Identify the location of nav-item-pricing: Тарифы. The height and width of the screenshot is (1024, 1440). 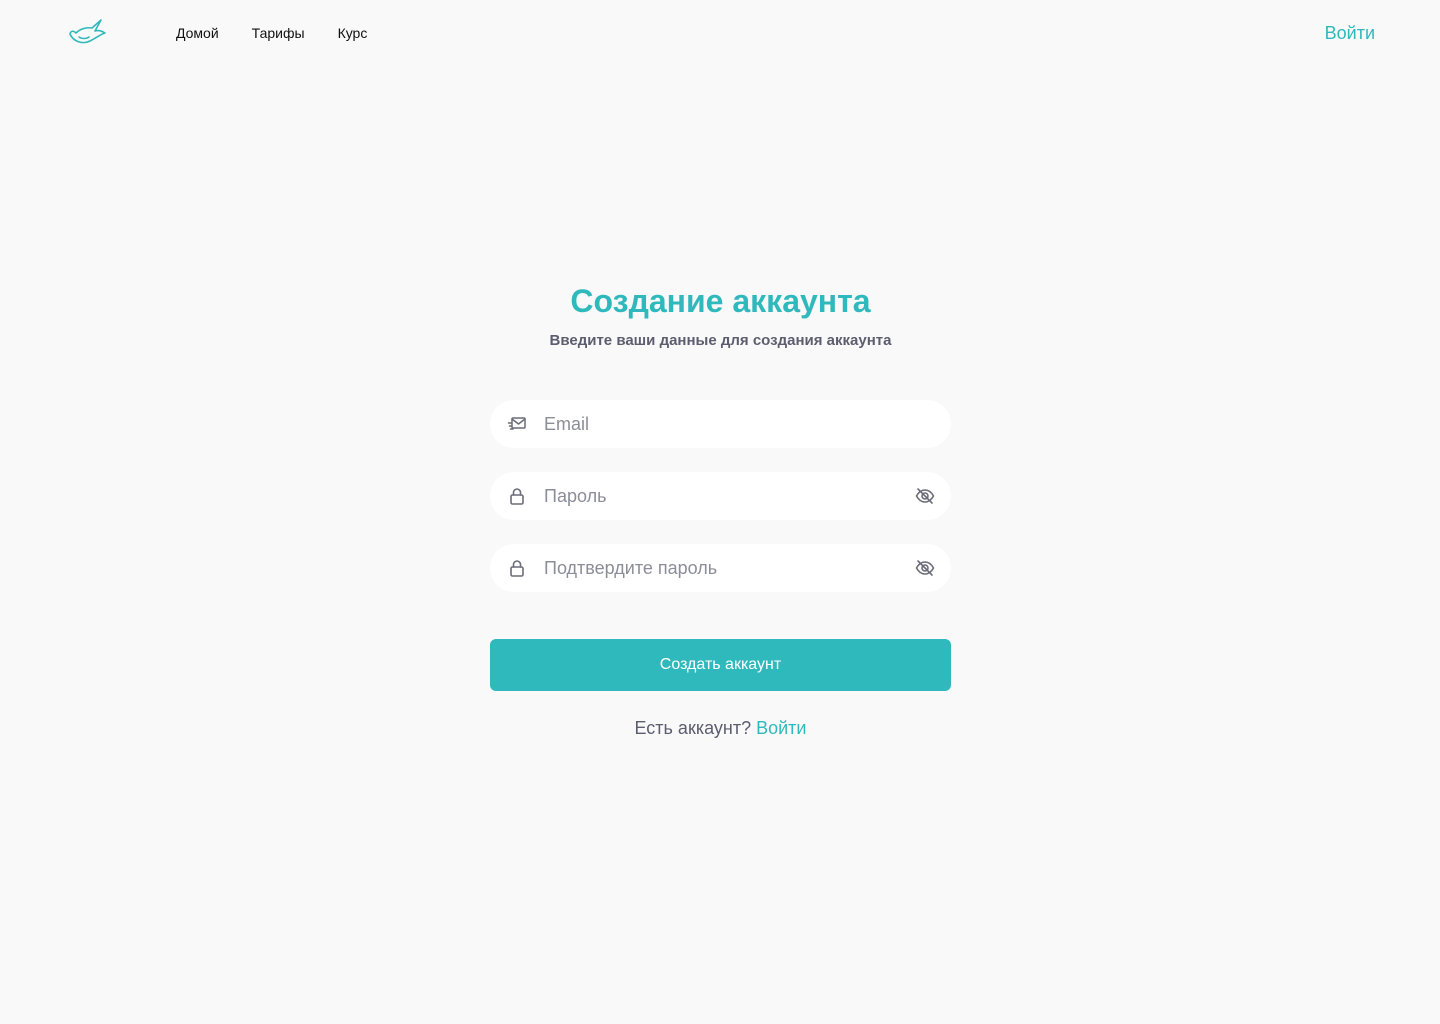
(278, 33).